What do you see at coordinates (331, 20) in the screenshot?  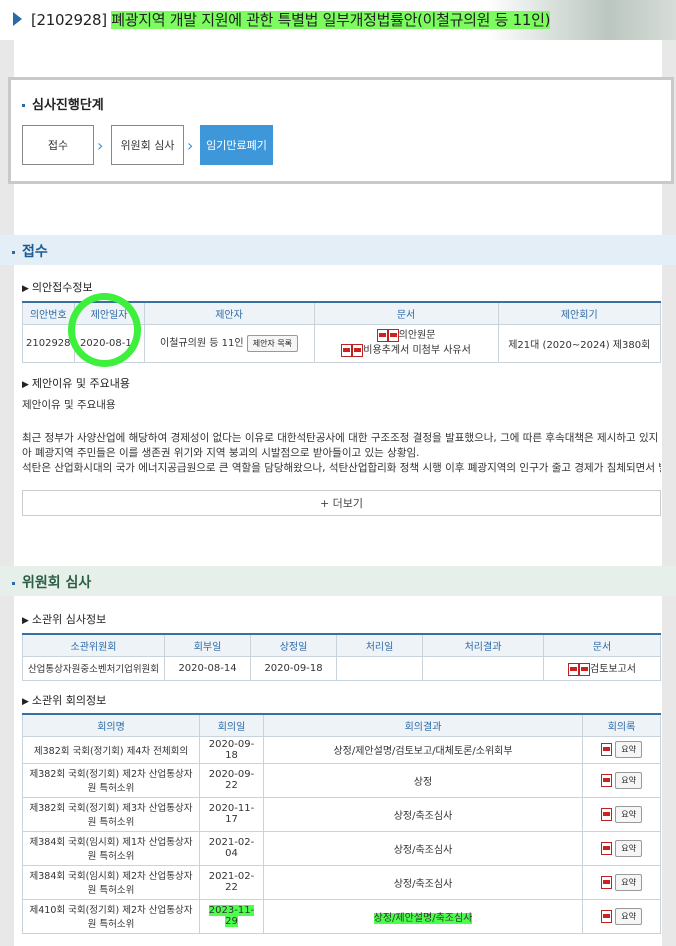 I see `bill-title-highlight: 폐광지역 개발 지원에 관한 특별법 일부개정법률안(이철규의원 등 11인)` at bounding box center [331, 20].